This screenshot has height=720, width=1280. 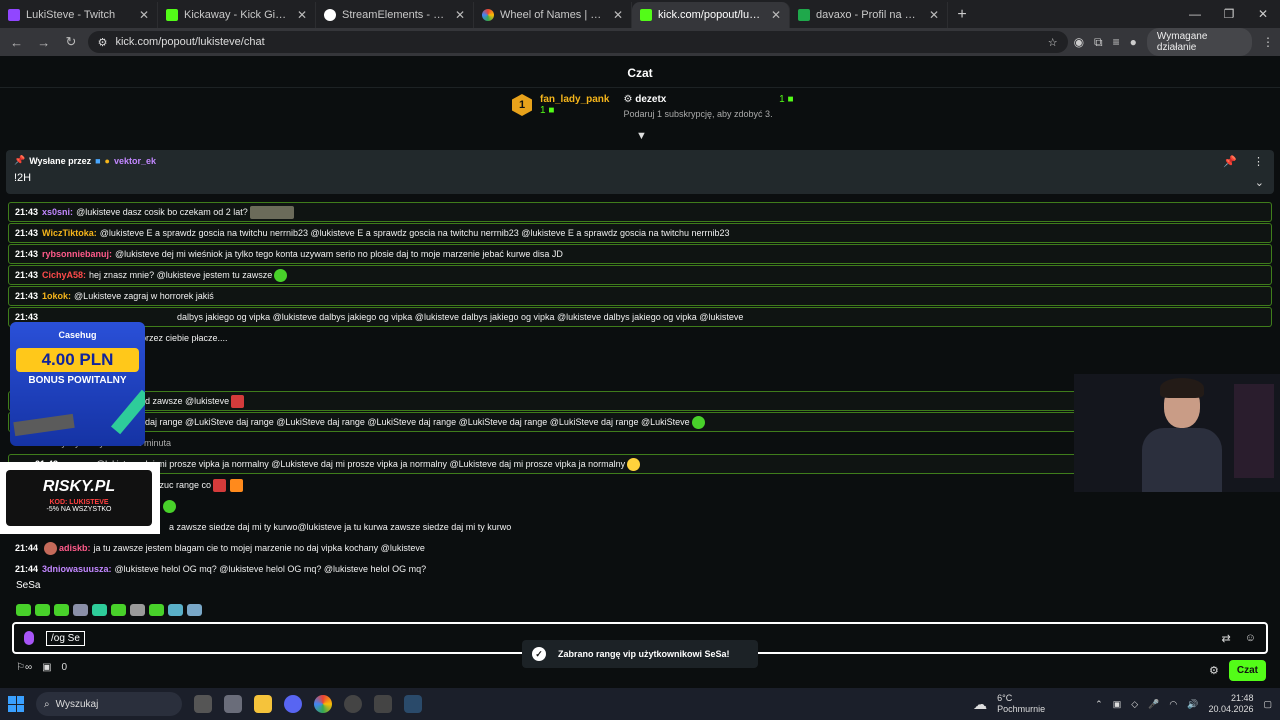 What do you see at coordinates (203, 704) in the screenshot?
I see `task-view-icon` at bounding box center [203, 704].